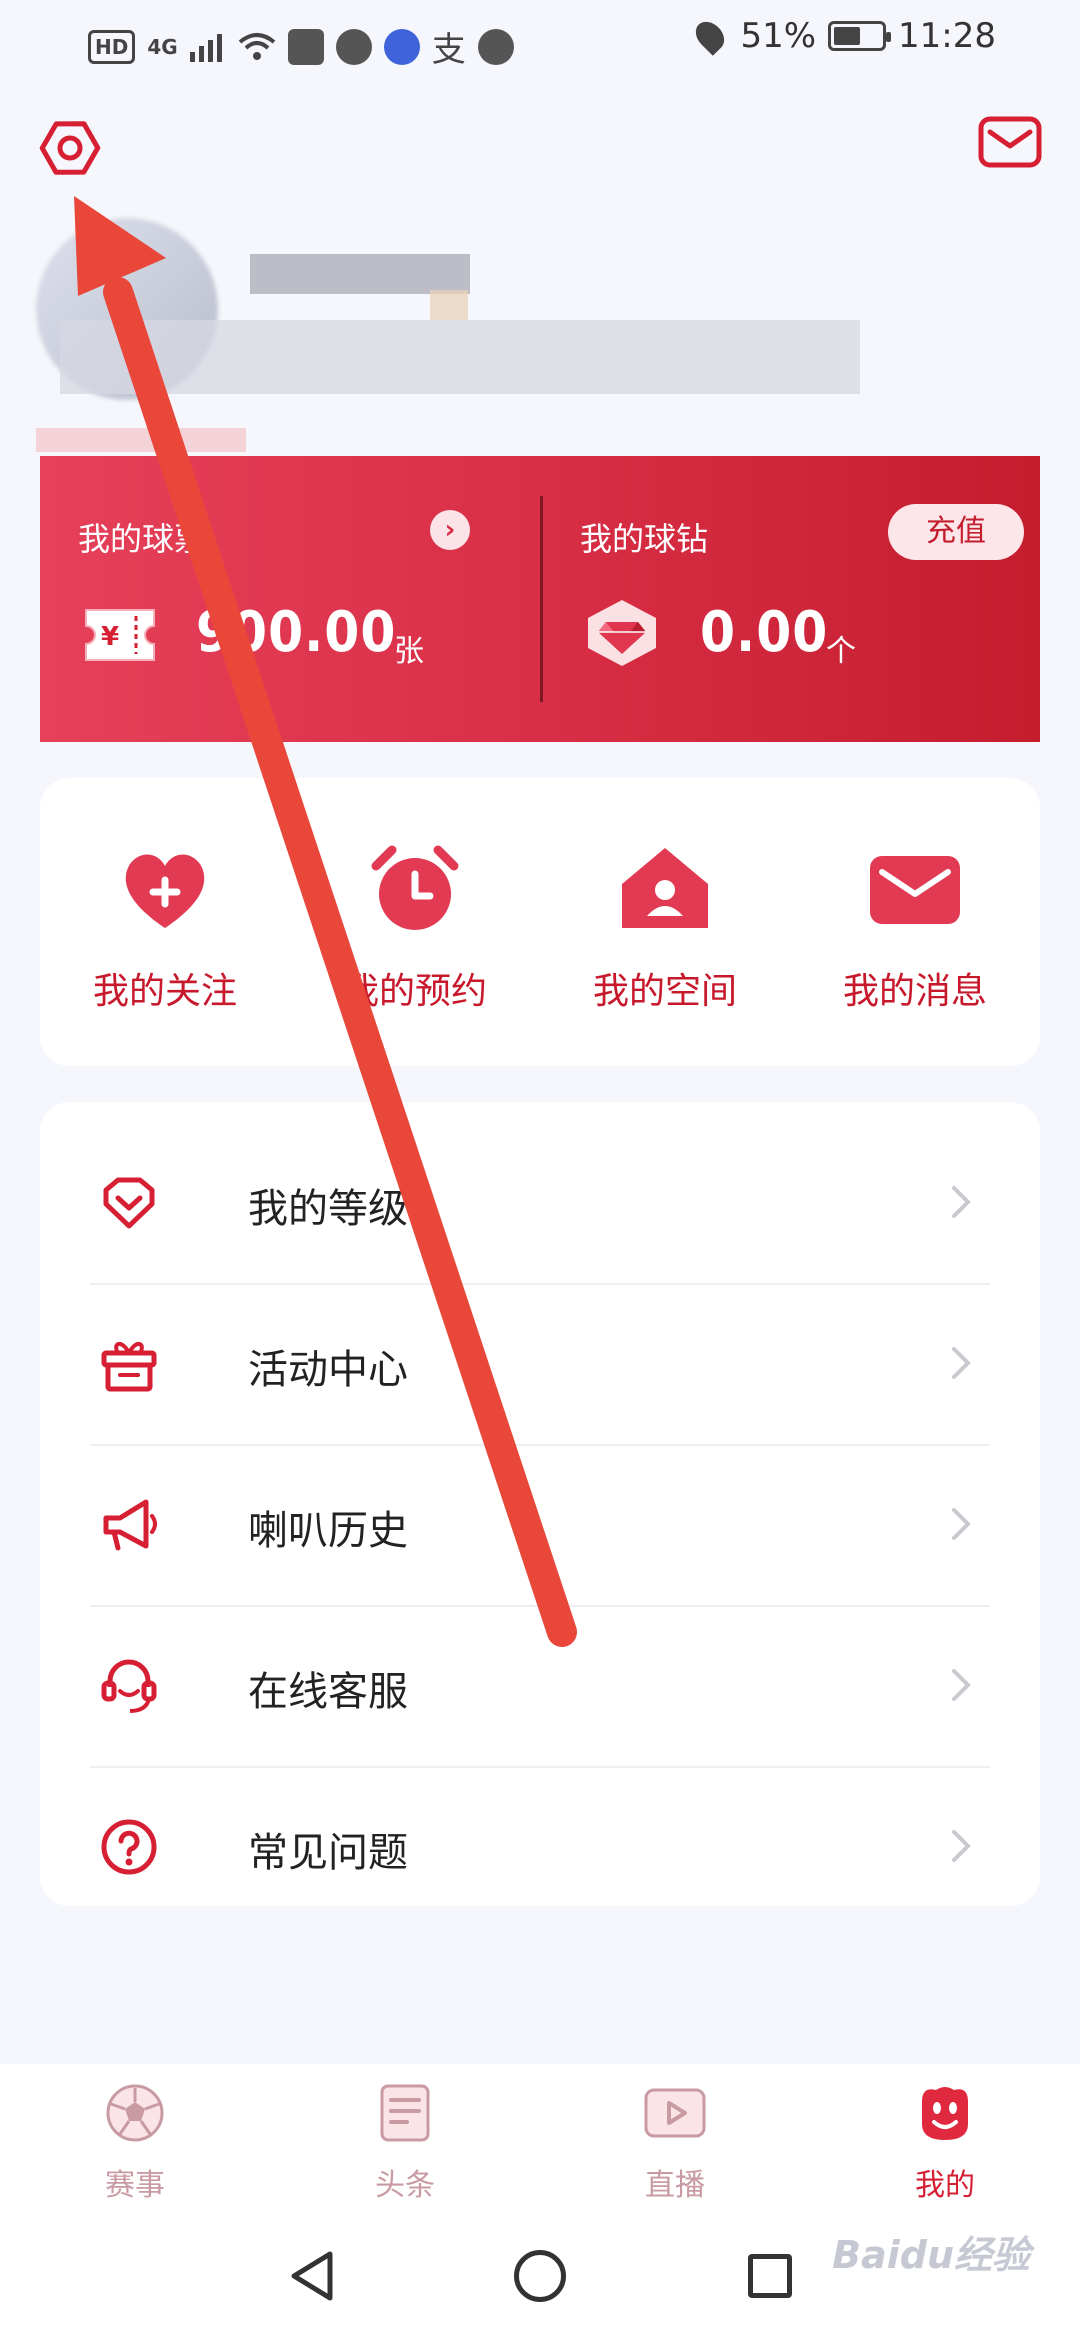 Image resolution: width=1080 pixels, height=2340 pixels. I want to click on quick-action-follow: 我的关注, so click(165, 922).